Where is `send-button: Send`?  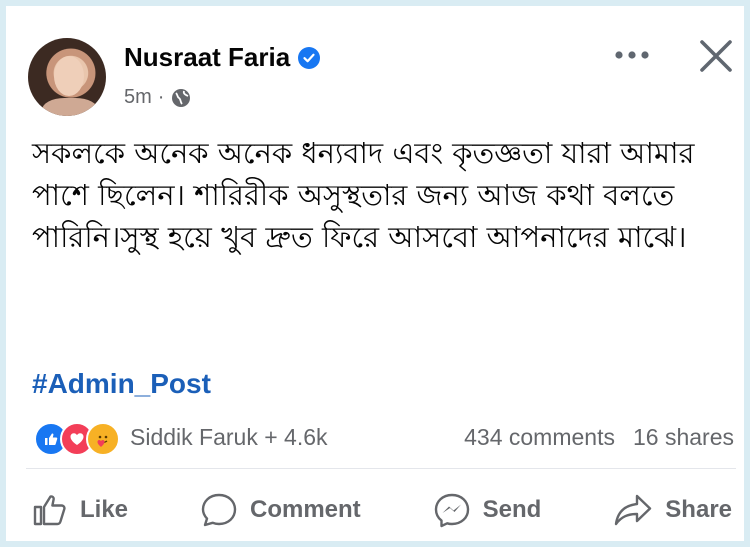 send-button: Send is located at coordinates (487, 510).